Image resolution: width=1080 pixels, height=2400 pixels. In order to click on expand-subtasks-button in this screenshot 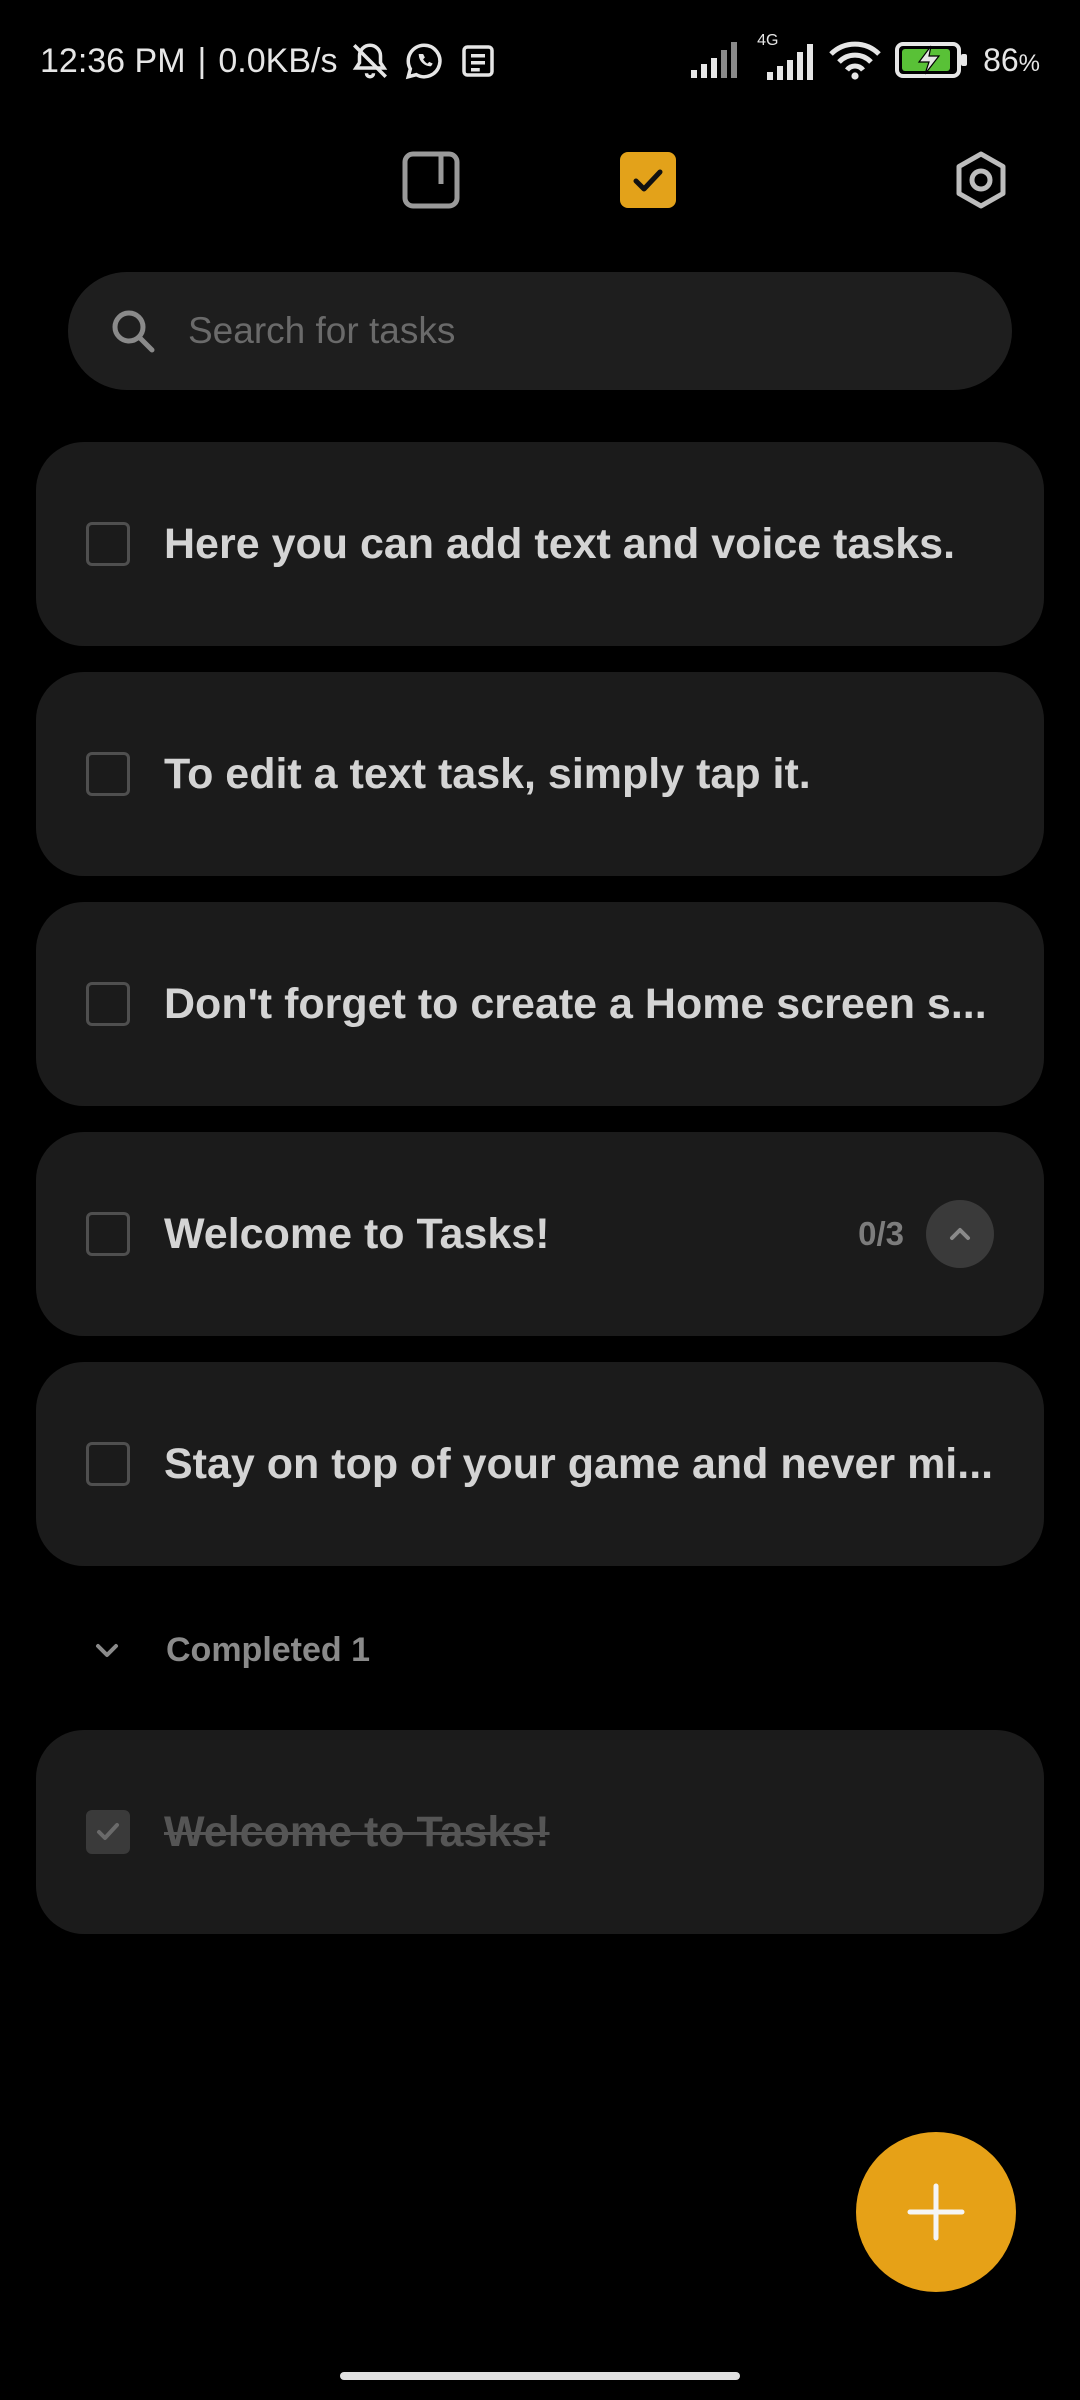, I will do `click(960, 1234)`.